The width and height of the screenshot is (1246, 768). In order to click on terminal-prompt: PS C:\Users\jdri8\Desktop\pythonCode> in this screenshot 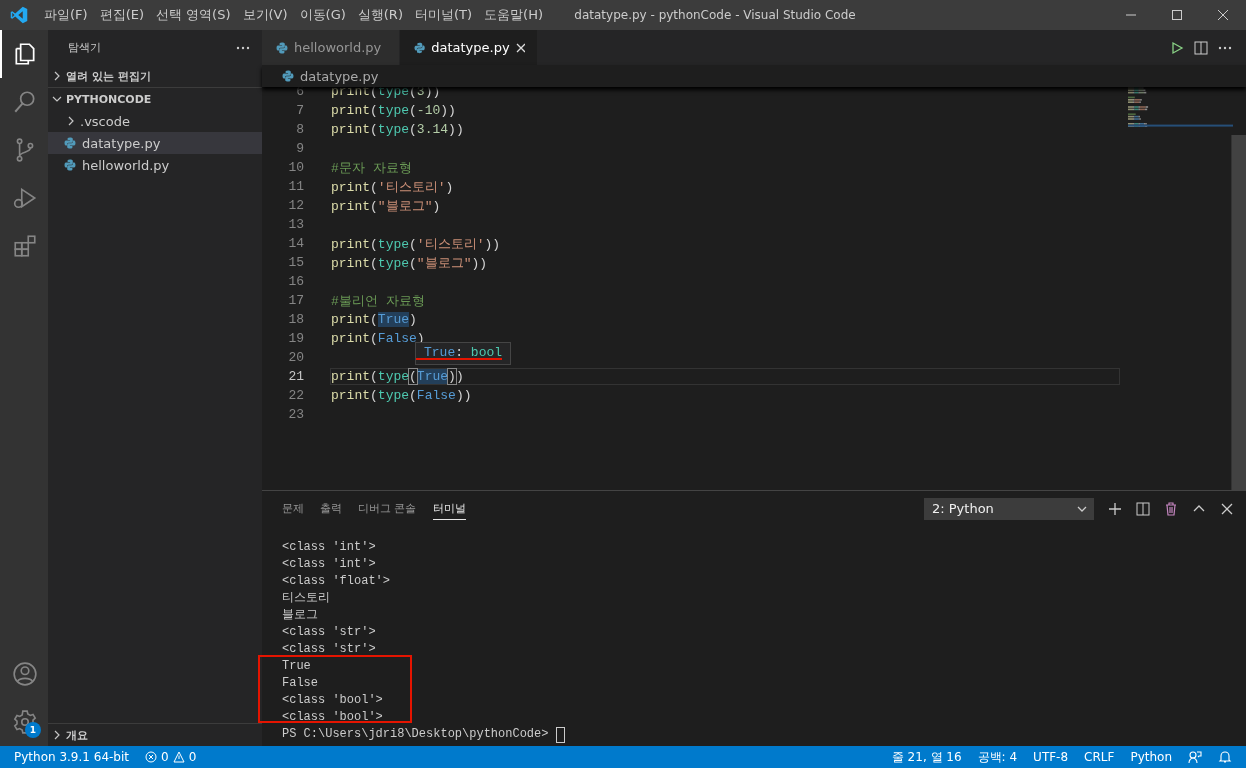, I will do `click(415, 734)`.